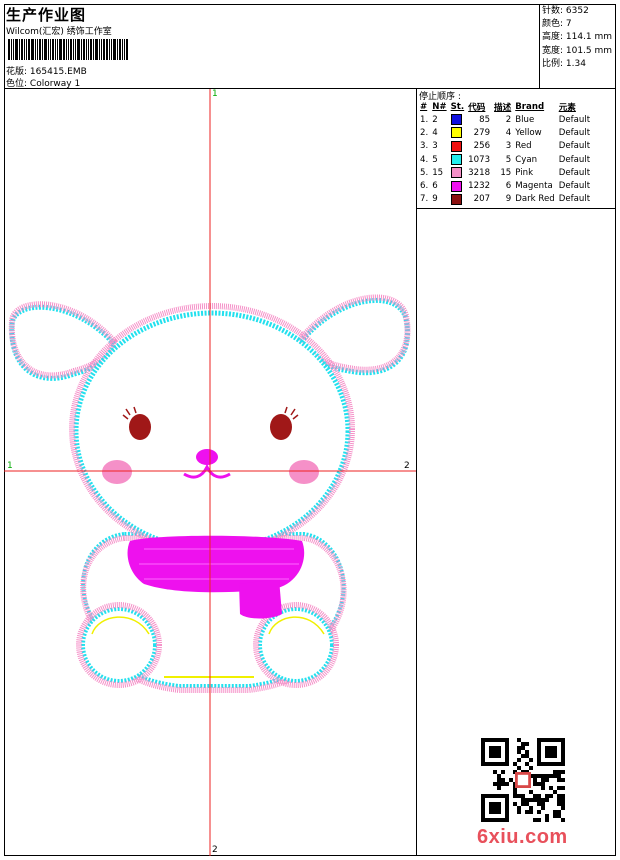  I want to click on row-index: 7., so click(424, 199).